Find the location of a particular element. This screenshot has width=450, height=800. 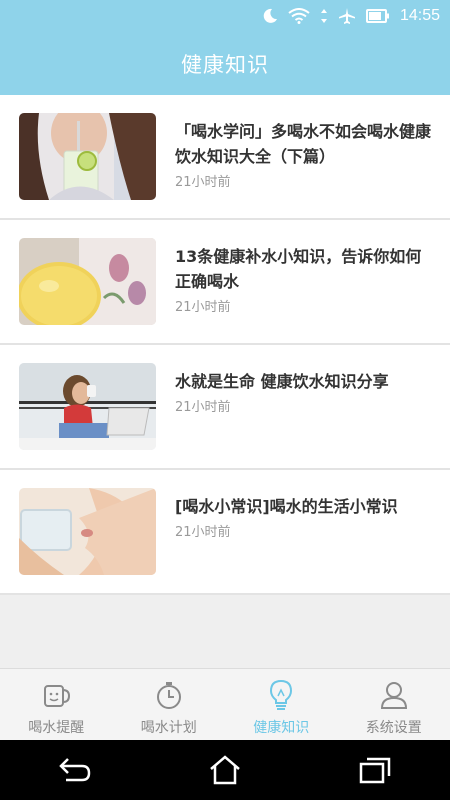

article-title: 「喝水学问」多喝水不如会喝水健康饮水知识大全（下篇） is located at coordinates (303, 144).